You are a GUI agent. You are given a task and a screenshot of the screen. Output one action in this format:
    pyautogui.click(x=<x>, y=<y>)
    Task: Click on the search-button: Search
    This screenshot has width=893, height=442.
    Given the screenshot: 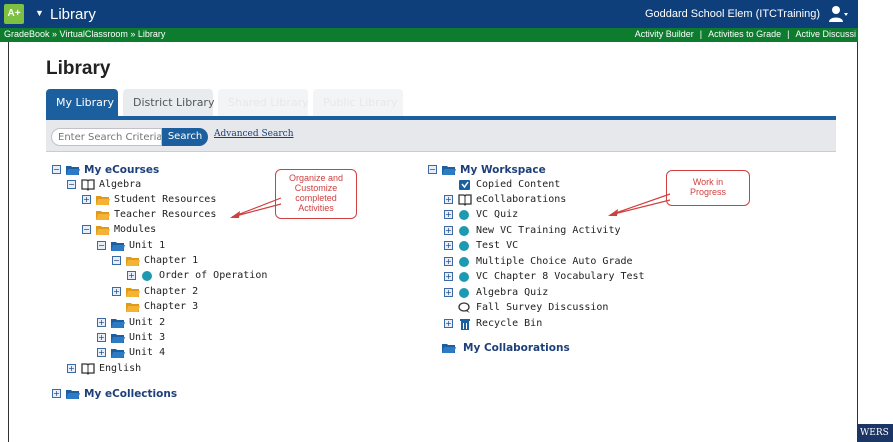 What is the action you would take?
    pyautogui.click(x=185, y=137)
    